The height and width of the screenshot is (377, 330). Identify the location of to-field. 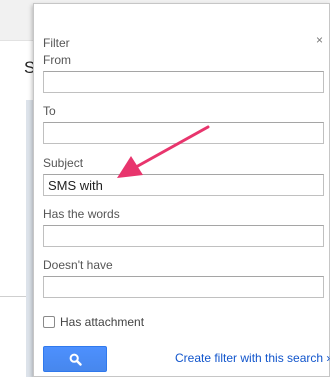
(183, 133).